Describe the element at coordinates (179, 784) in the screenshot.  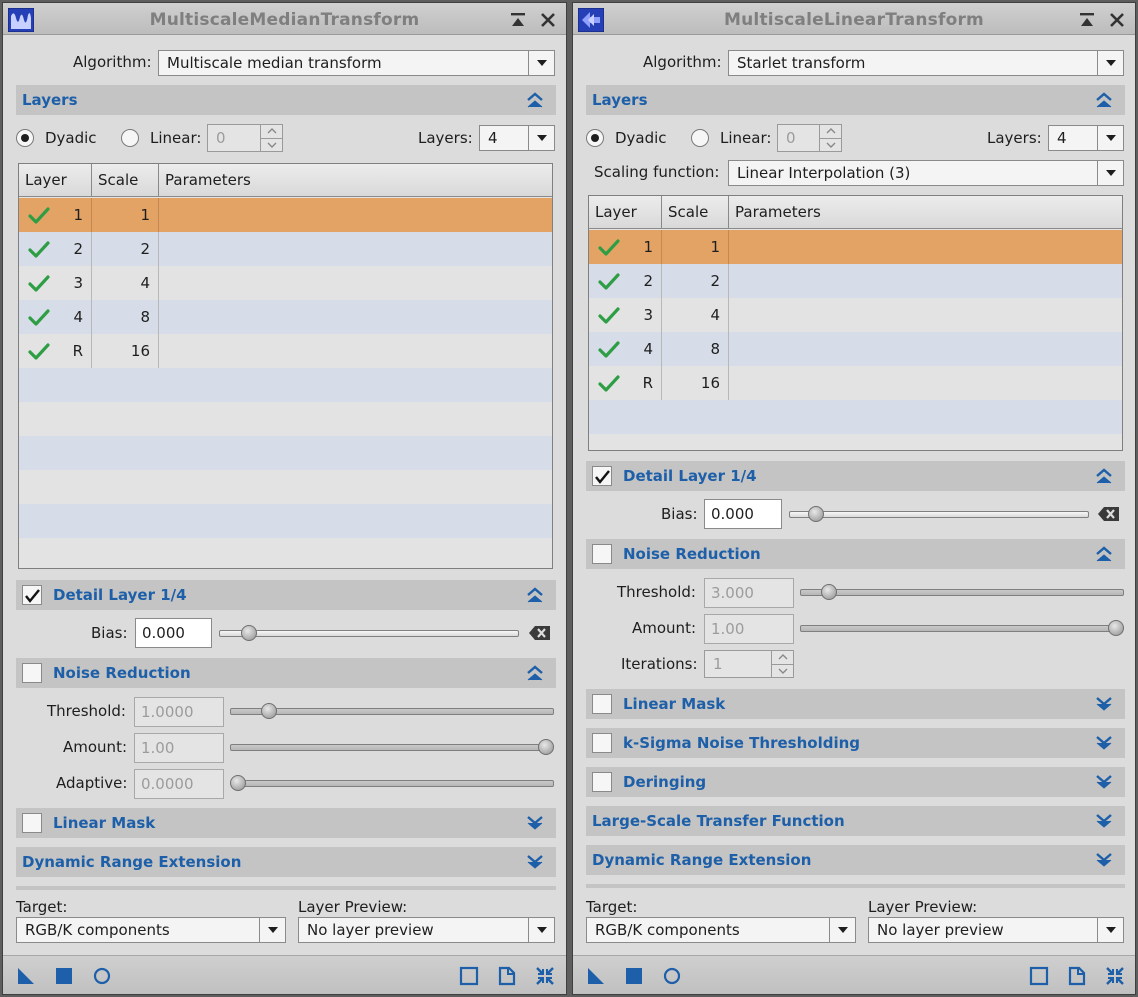
I see `adaptive-input: 0.0000` at that location.